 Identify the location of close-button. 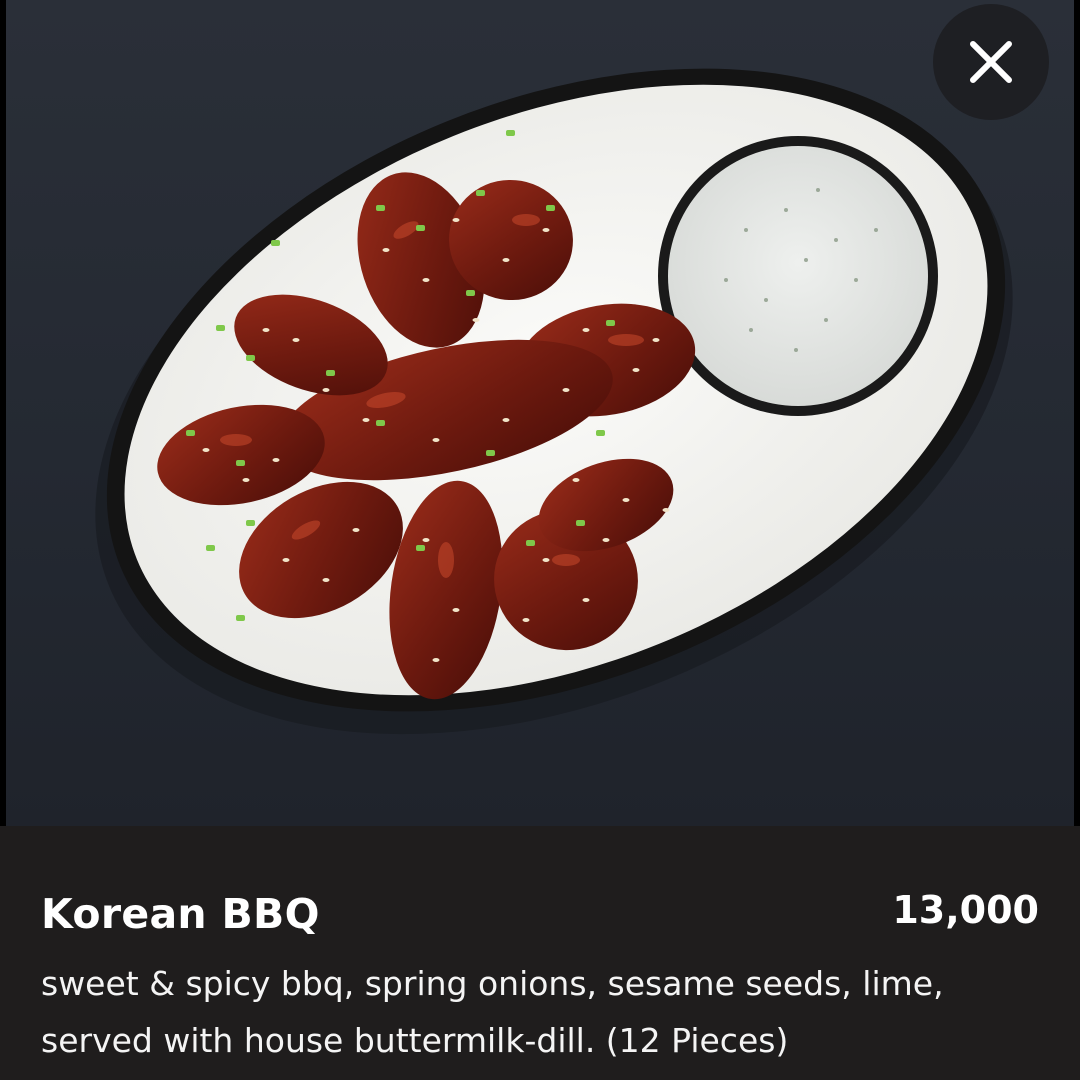
(991, 62).